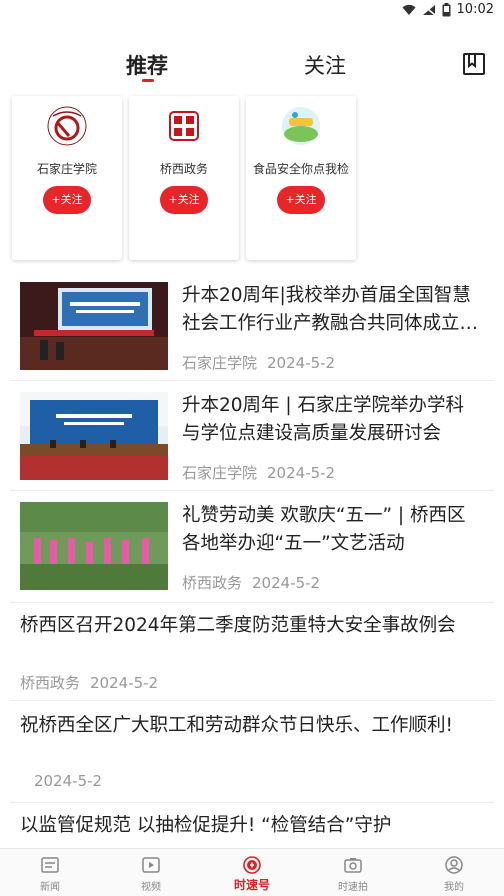 This screenshot has height=896, width=504. I want to click on account-name: 桥西政务, so click(183, 169).